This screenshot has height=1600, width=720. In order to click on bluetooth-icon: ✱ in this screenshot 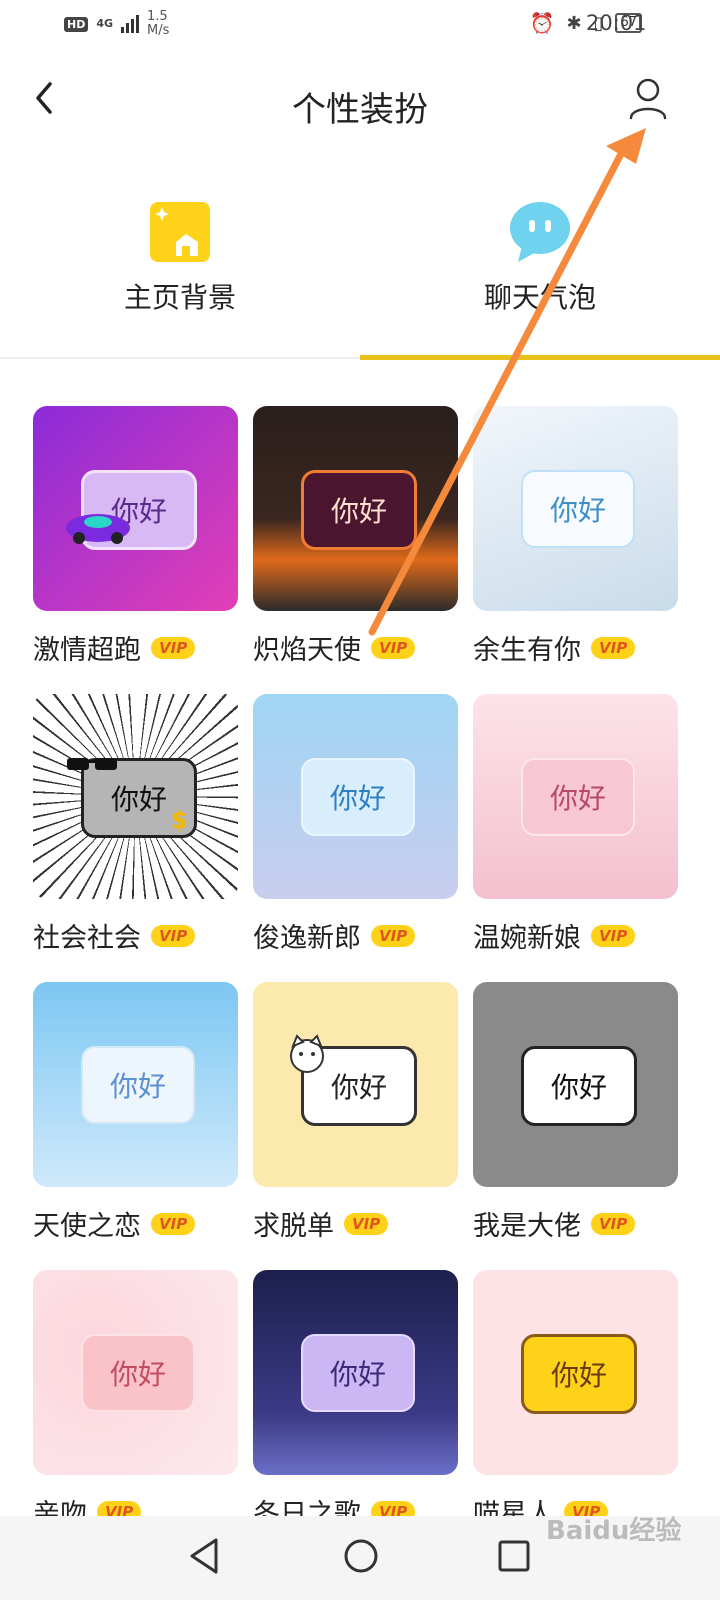, I will do `click(574, 23)`.